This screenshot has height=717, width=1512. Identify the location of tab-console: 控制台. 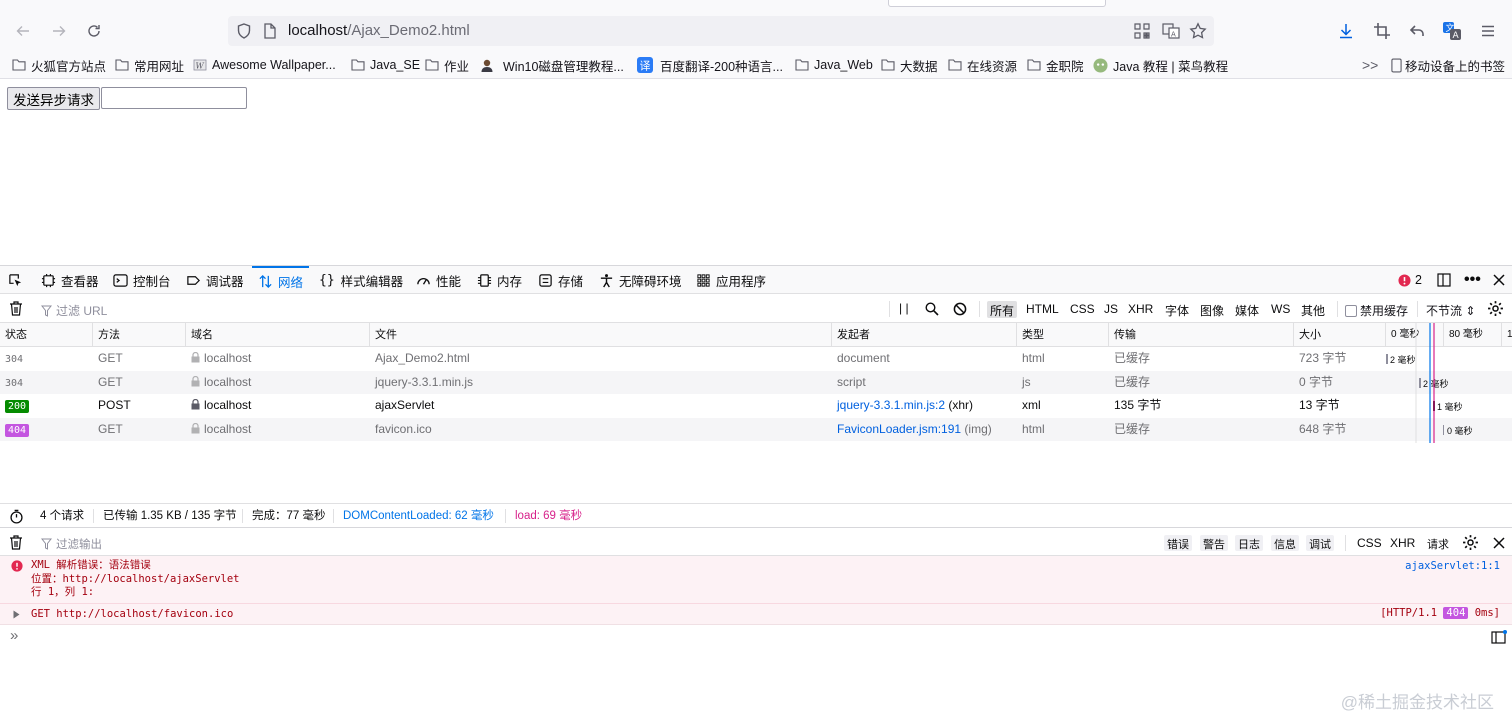
(142, 280).